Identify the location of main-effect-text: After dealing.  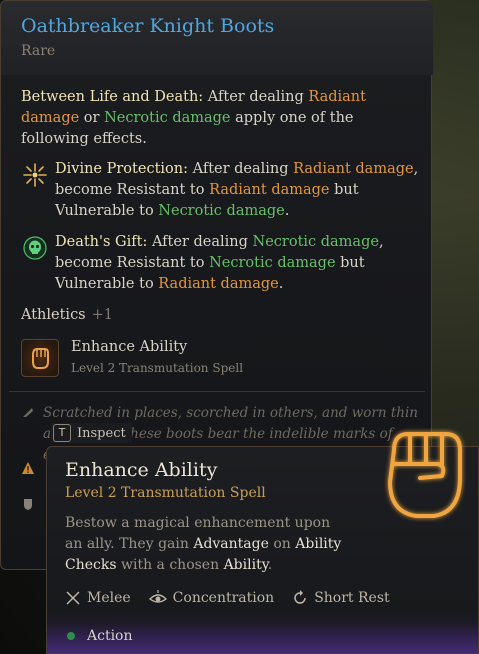
(255, 97).